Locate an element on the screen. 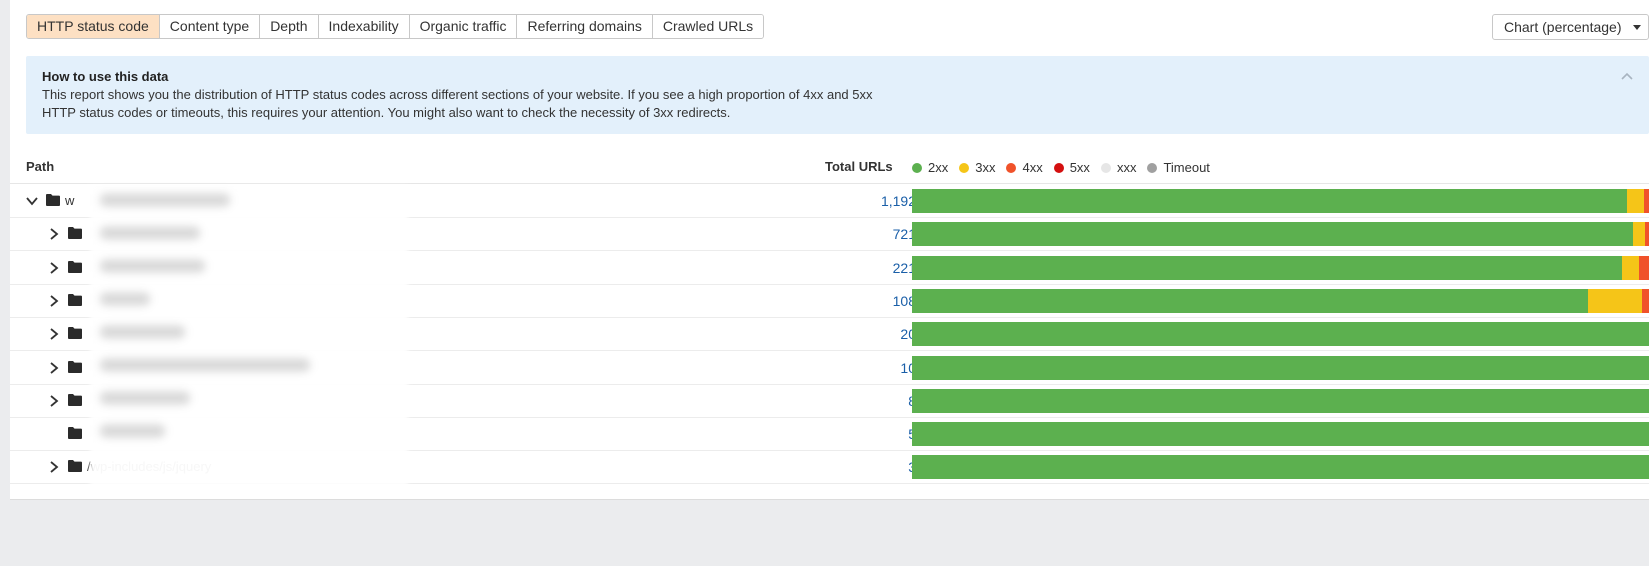 The height and width of the screenshot is (566, 1649). caret-down-icon is located at coordinates (1637, 27).